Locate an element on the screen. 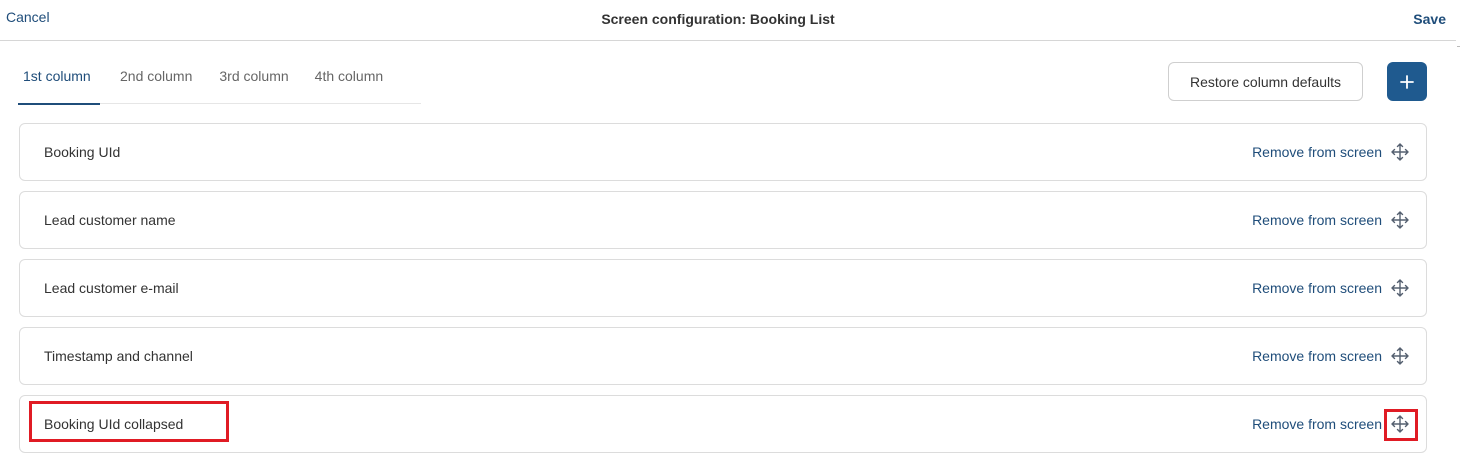 The height and width of the screenshot is (454, 1460). plus-icon is located at coordinates (1407, 81).